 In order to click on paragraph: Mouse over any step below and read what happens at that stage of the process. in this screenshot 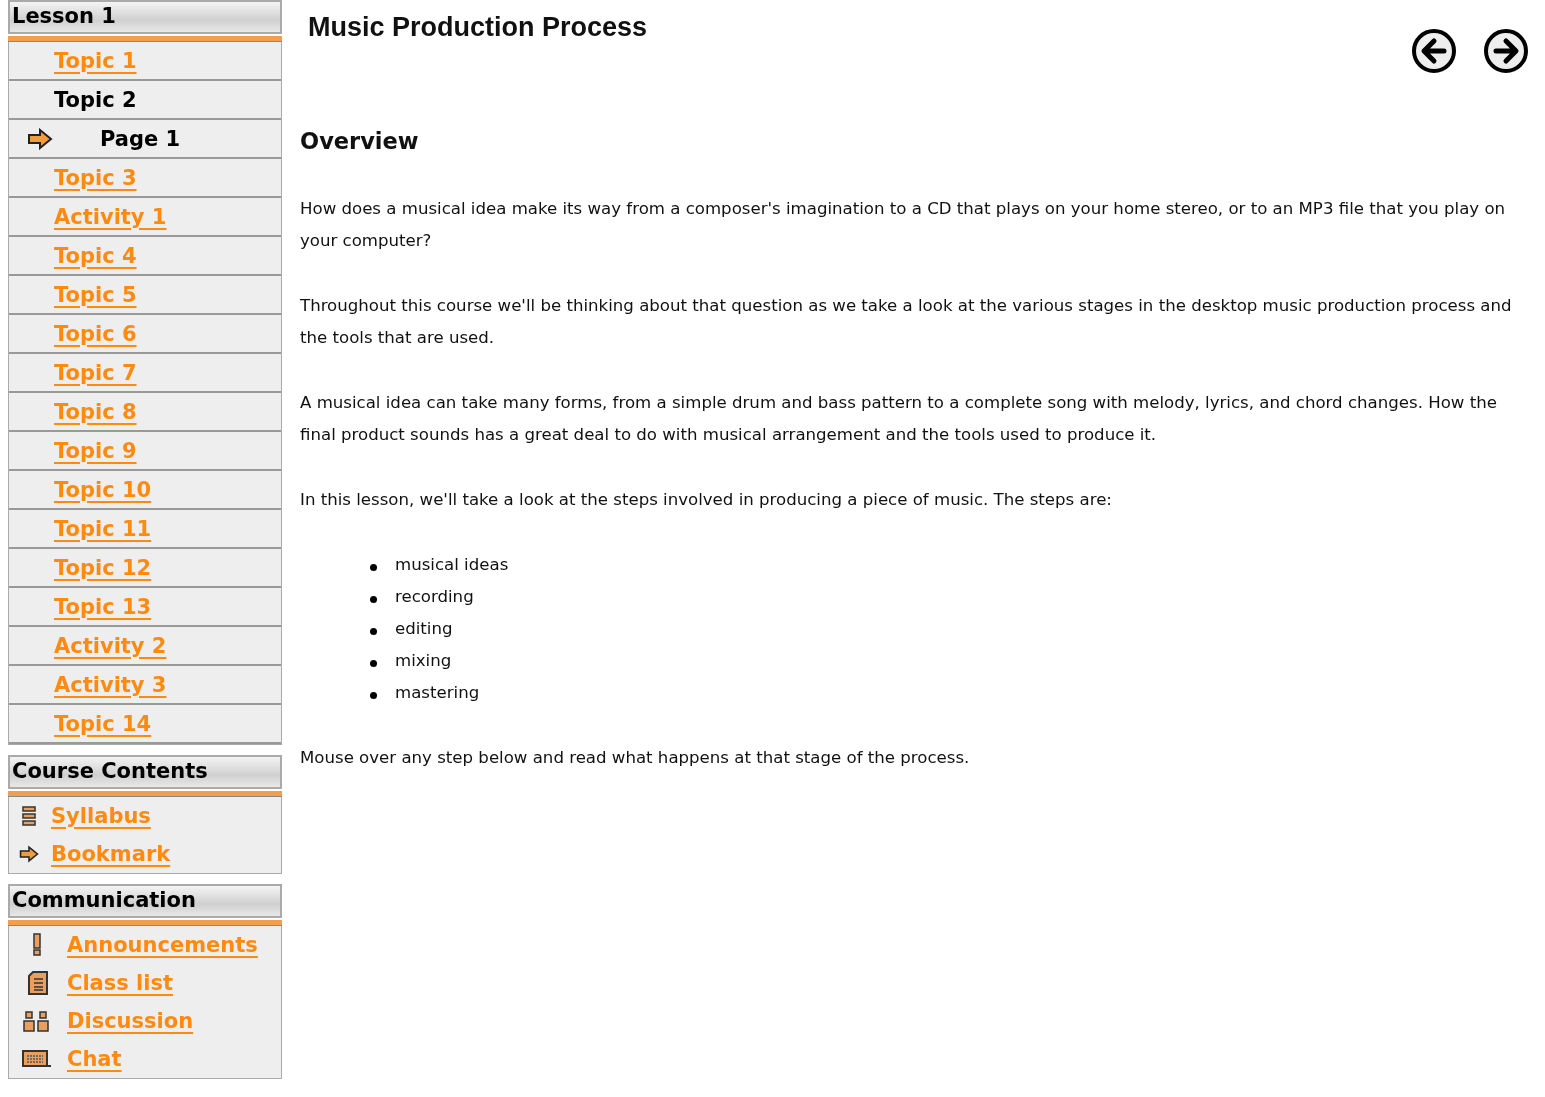, I will do `click(635, 758)`.